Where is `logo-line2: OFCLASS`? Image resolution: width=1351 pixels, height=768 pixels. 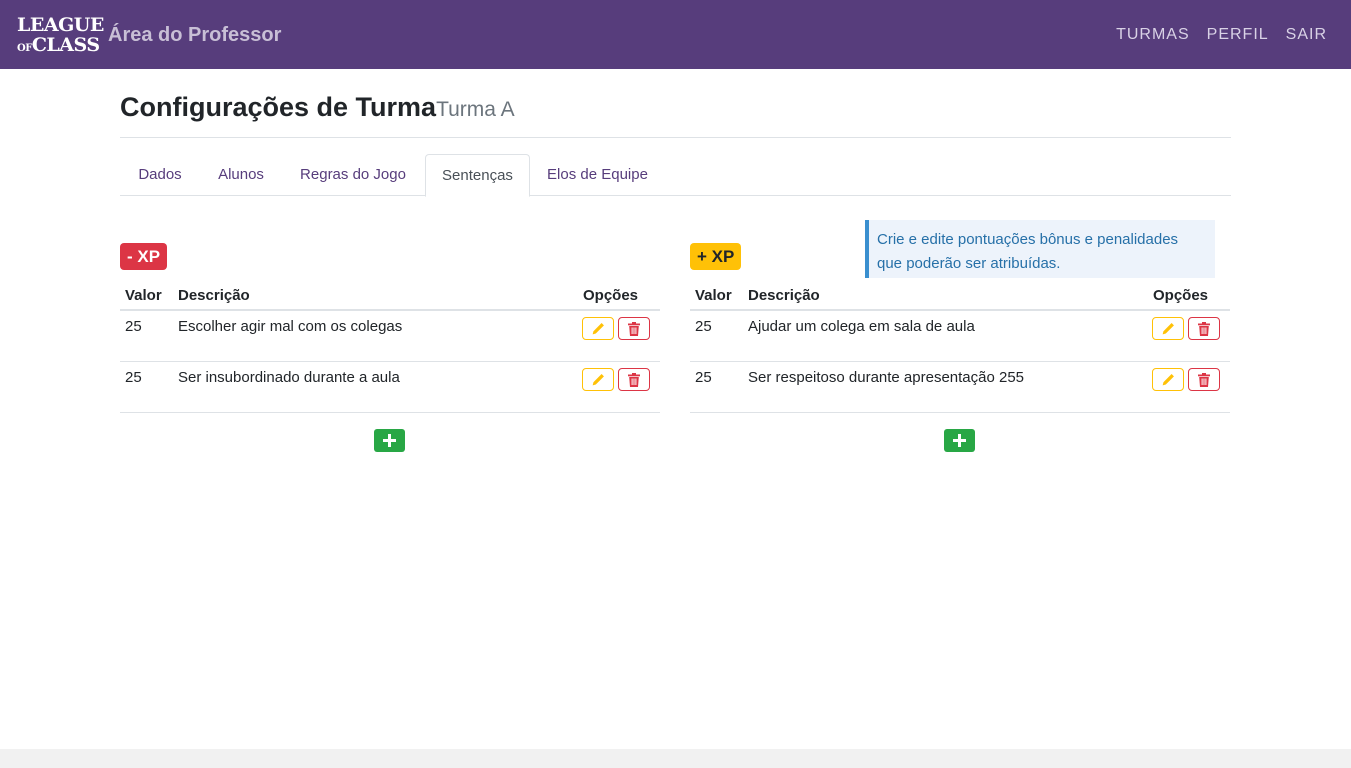
logo-line2: OFCLASS is located at coordinates (58, 45).